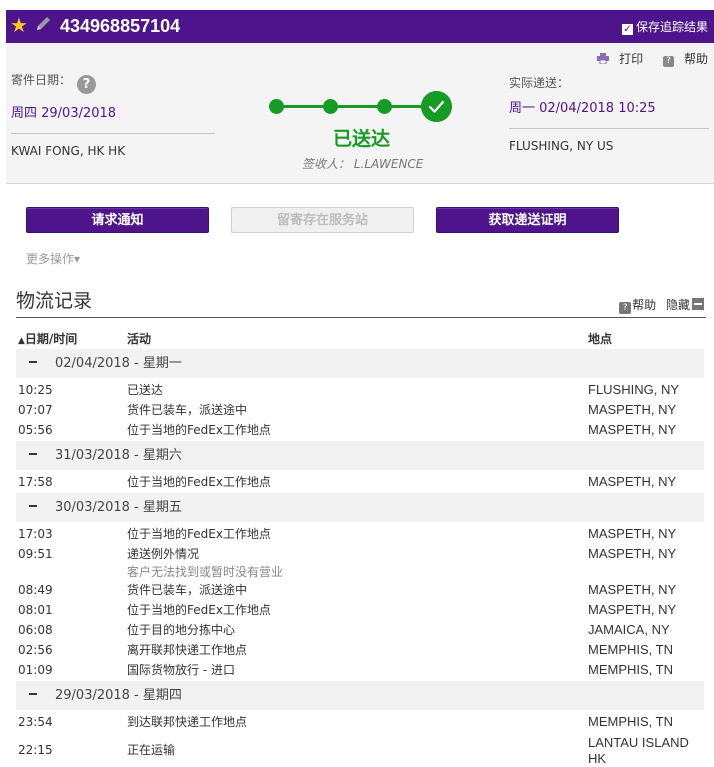 This screenshot has height=767, width=714. What do you see at coordinates (187, 650) in the screenshot?
I see `event-activity: 离开联邦快递工作地点` at bounding box center [187, 650].